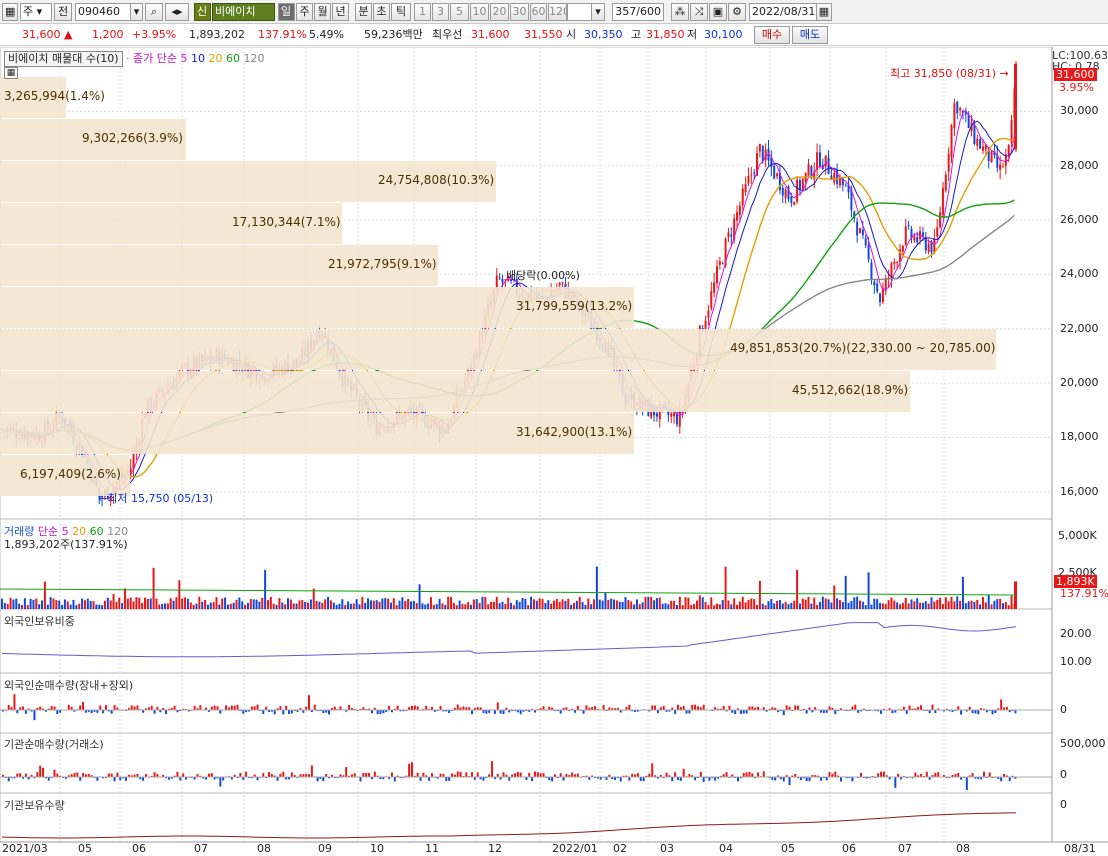 The image size is (1108, 856). What do you see at coordinates (177, 12) in the screenshot?
I see `speaker-icon: ◂▸` at bounding box center [177, 12].